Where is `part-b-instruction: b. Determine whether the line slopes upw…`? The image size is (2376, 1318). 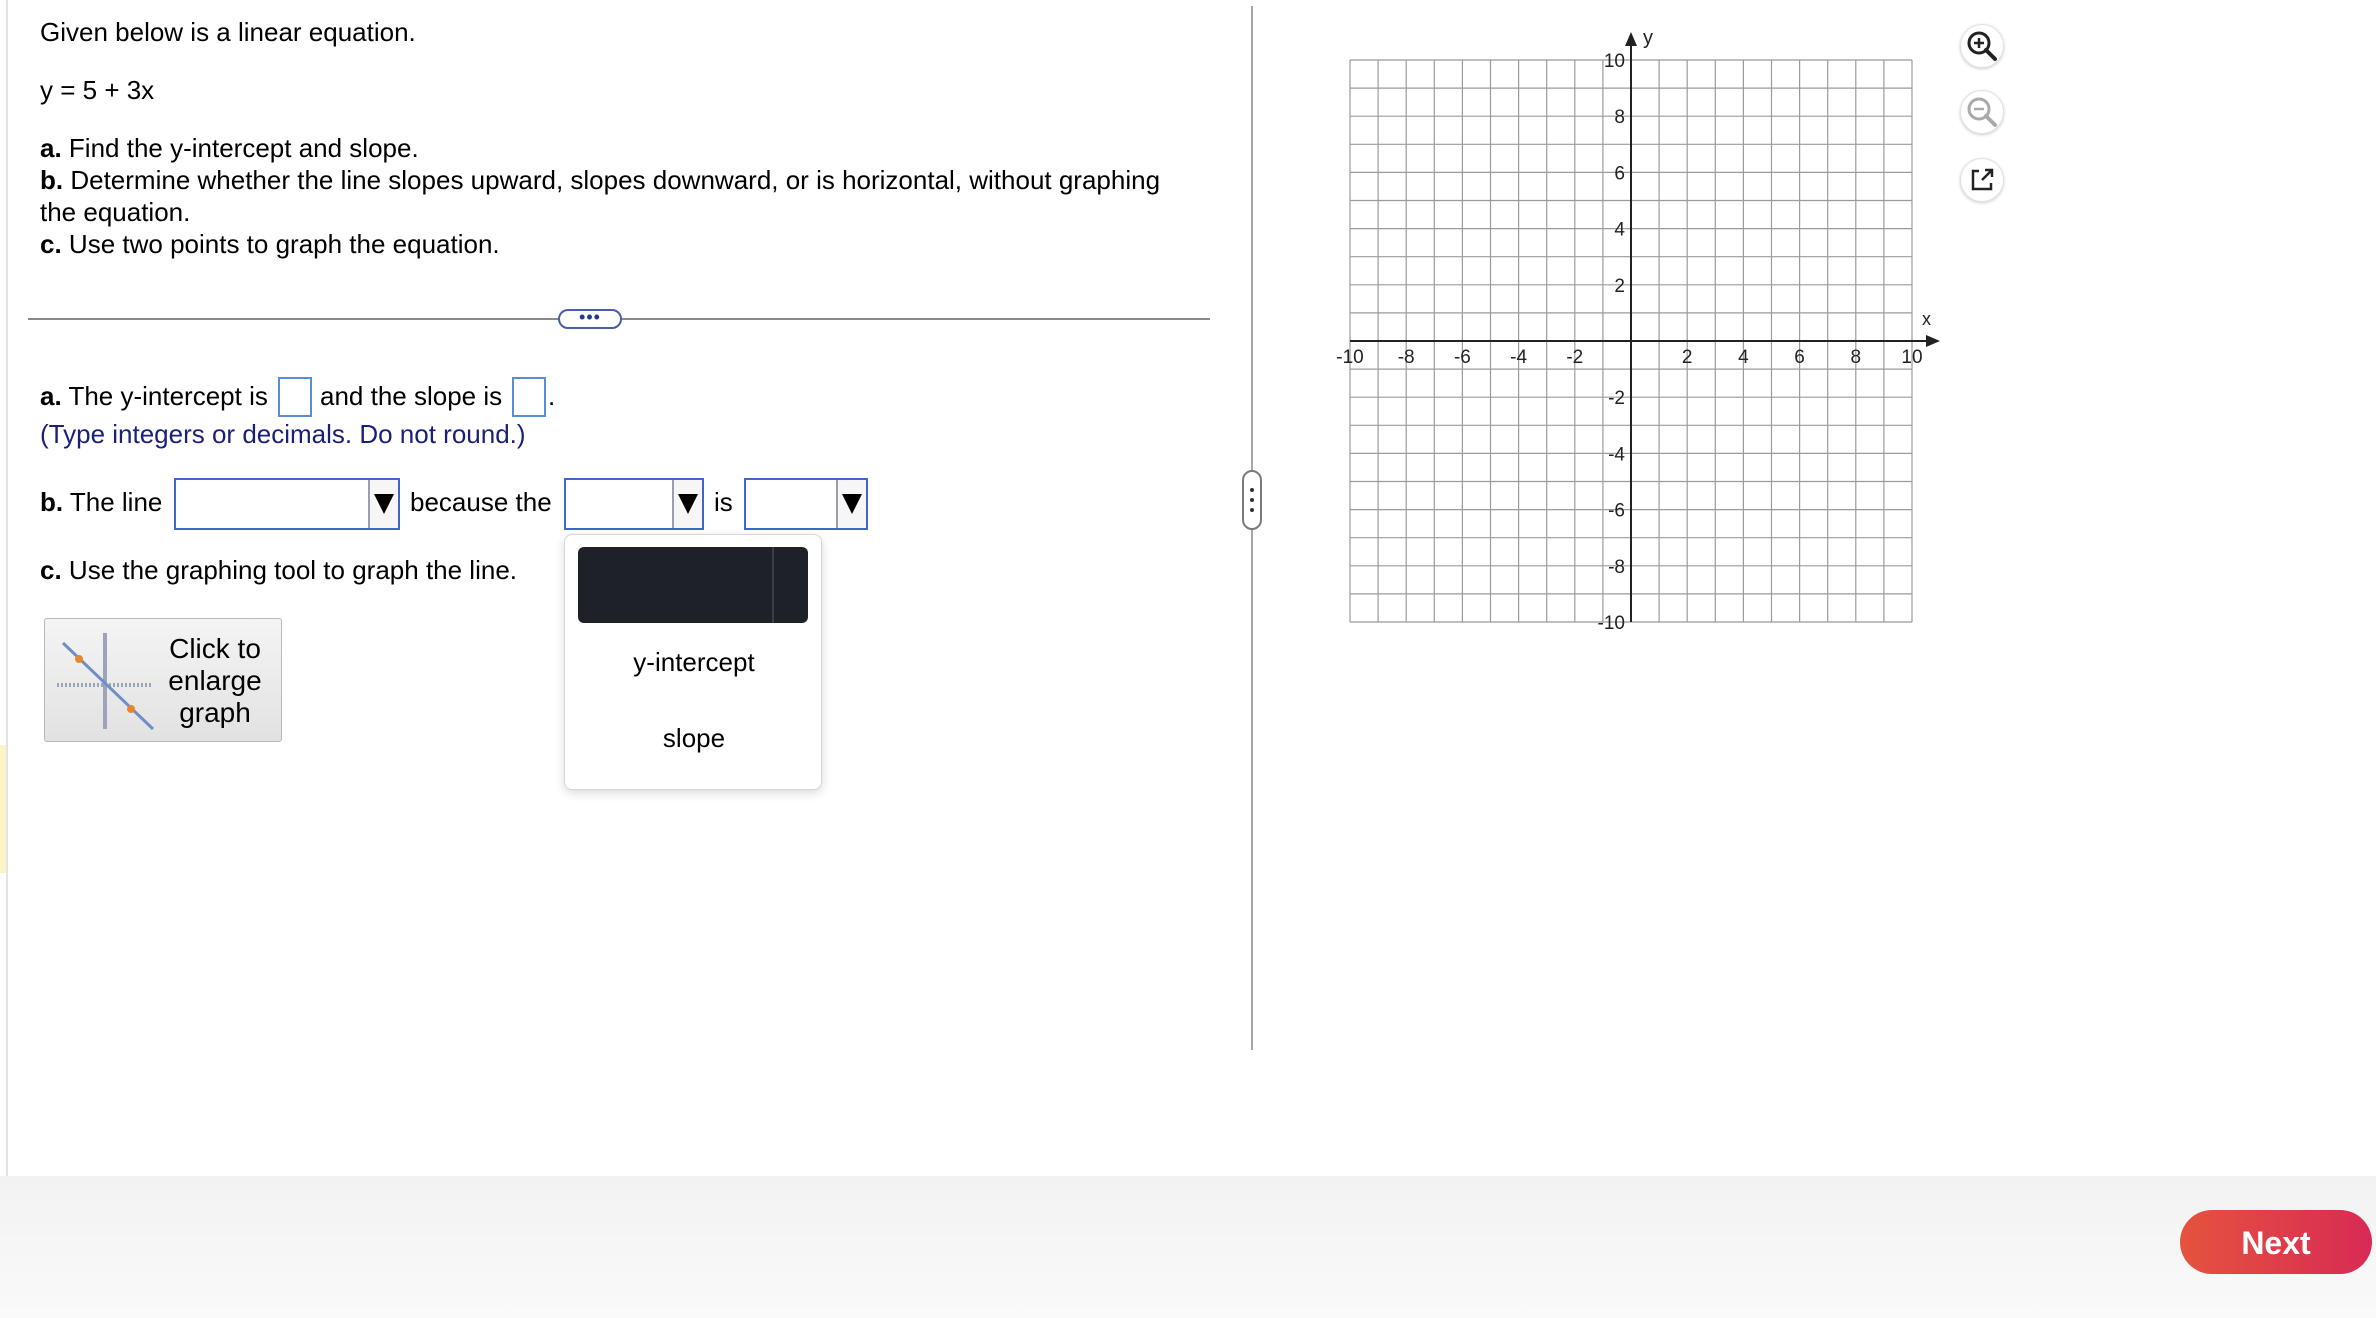
part-b-instruction: b. Determine whether the line slopes upw… is located at coordinates (600, 180).